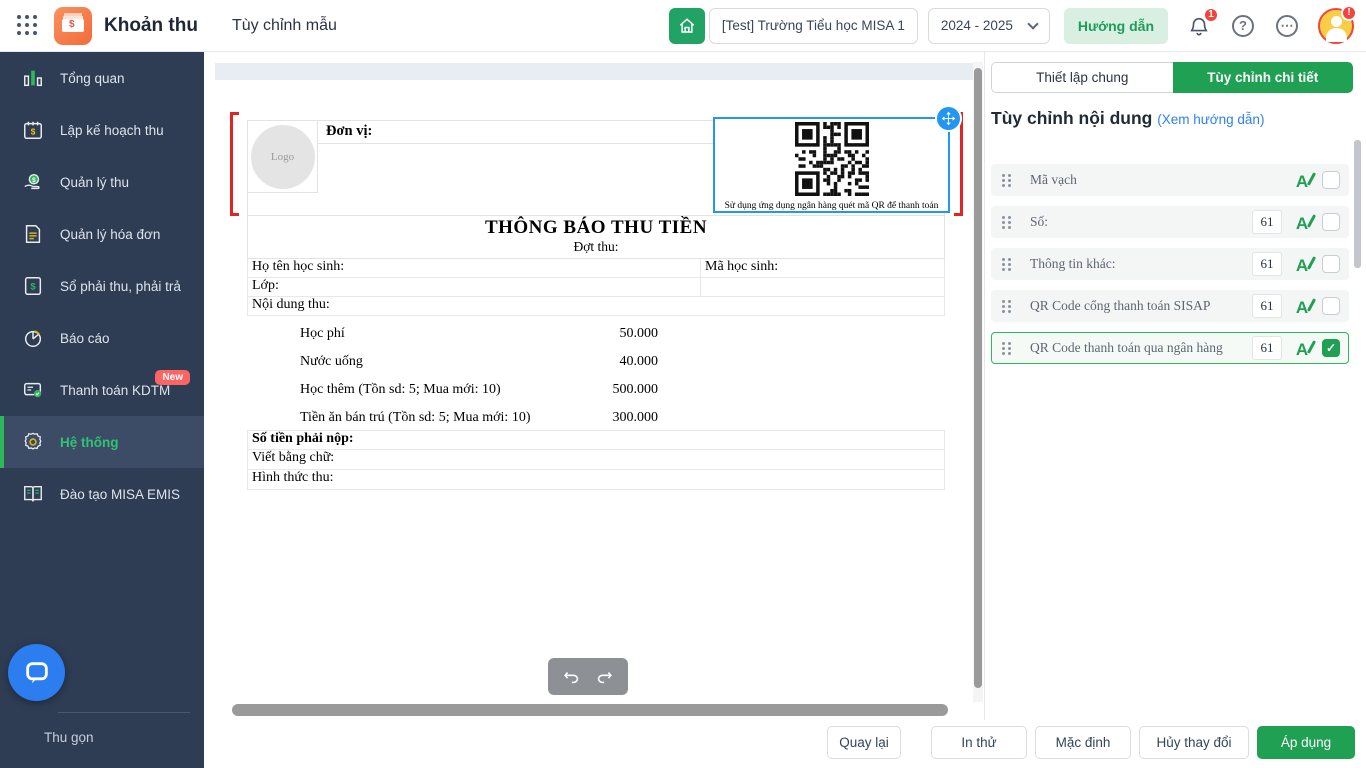 This screenshot has width=1366, height=768. I want to click on tab-tuy-chinh-chi-tiet: Tùy chỉnh chi tiết, so click(1262, 77).